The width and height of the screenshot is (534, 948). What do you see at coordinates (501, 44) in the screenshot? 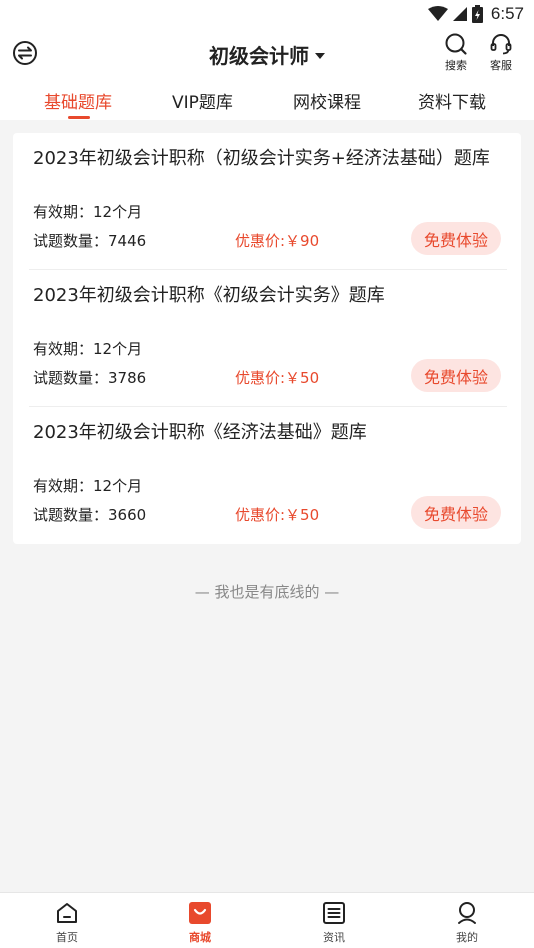
I see `headset-icon` at bounding box center [501, 44].